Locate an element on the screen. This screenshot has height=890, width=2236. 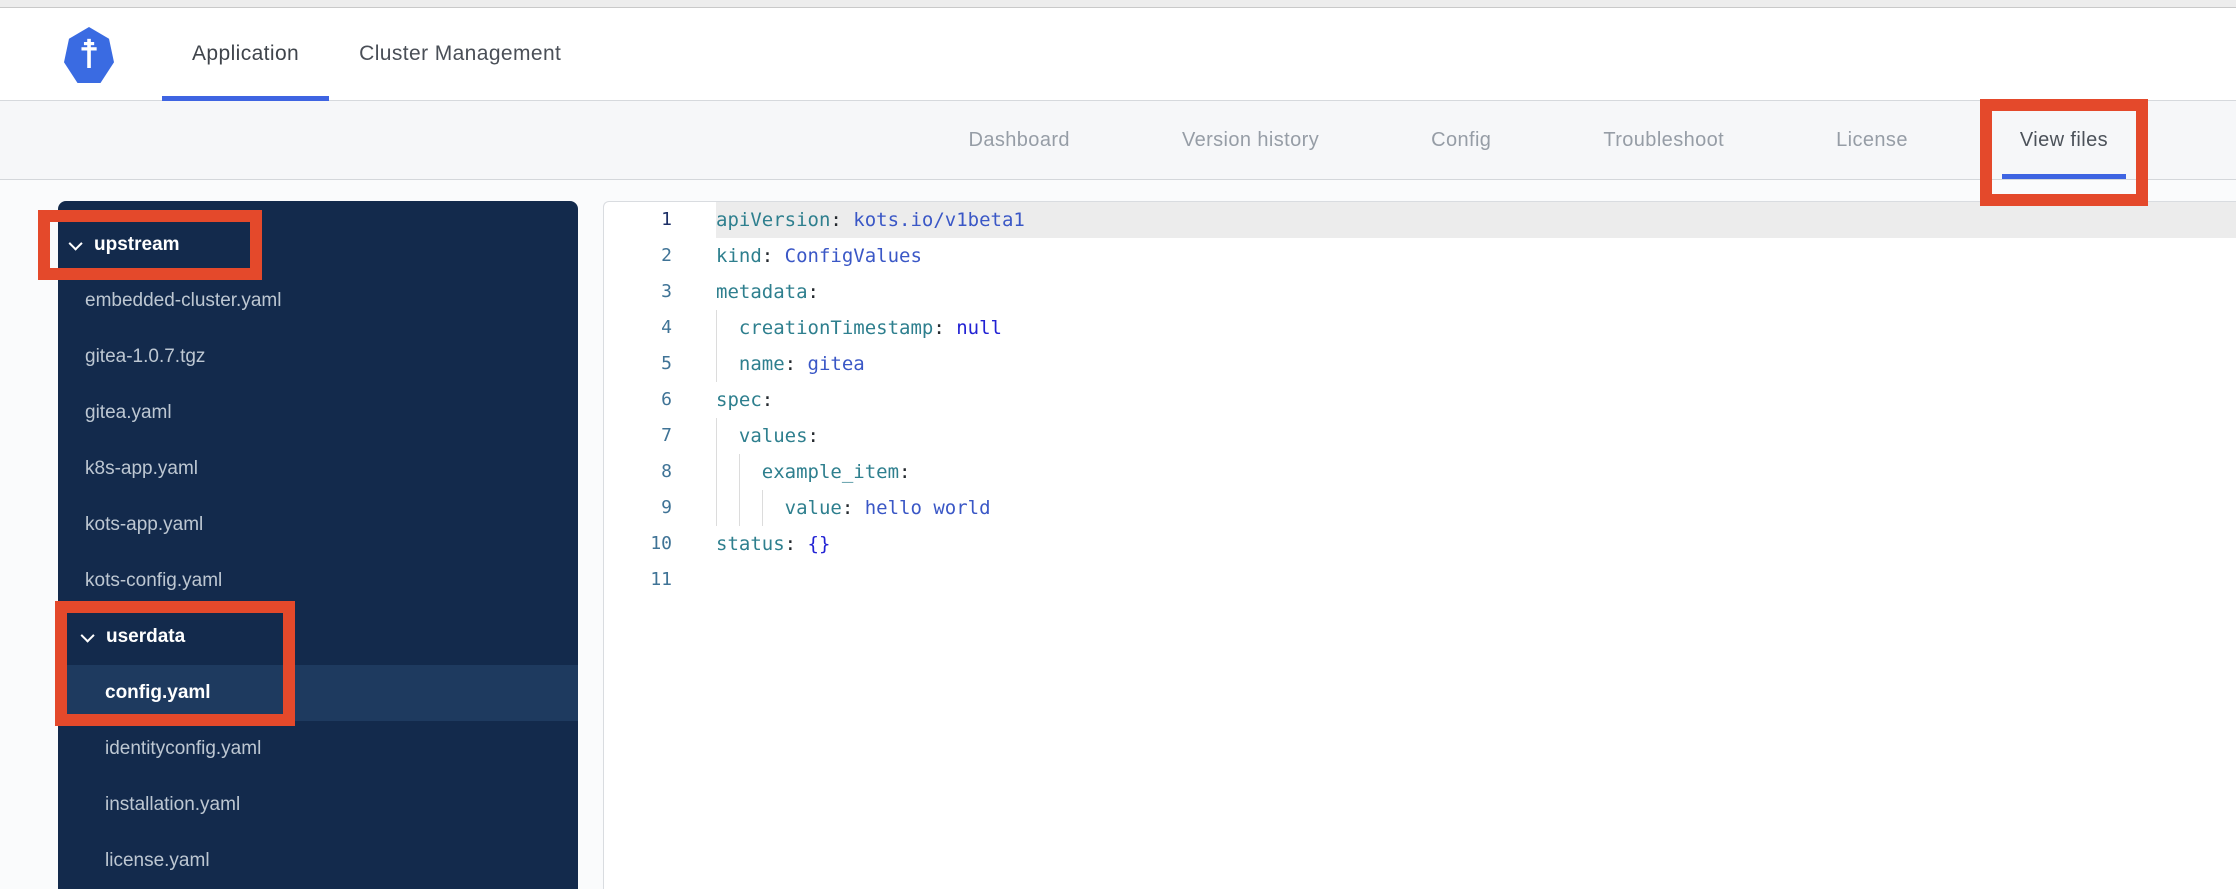
active-tab-underline is located at coordinates (2063, 176).